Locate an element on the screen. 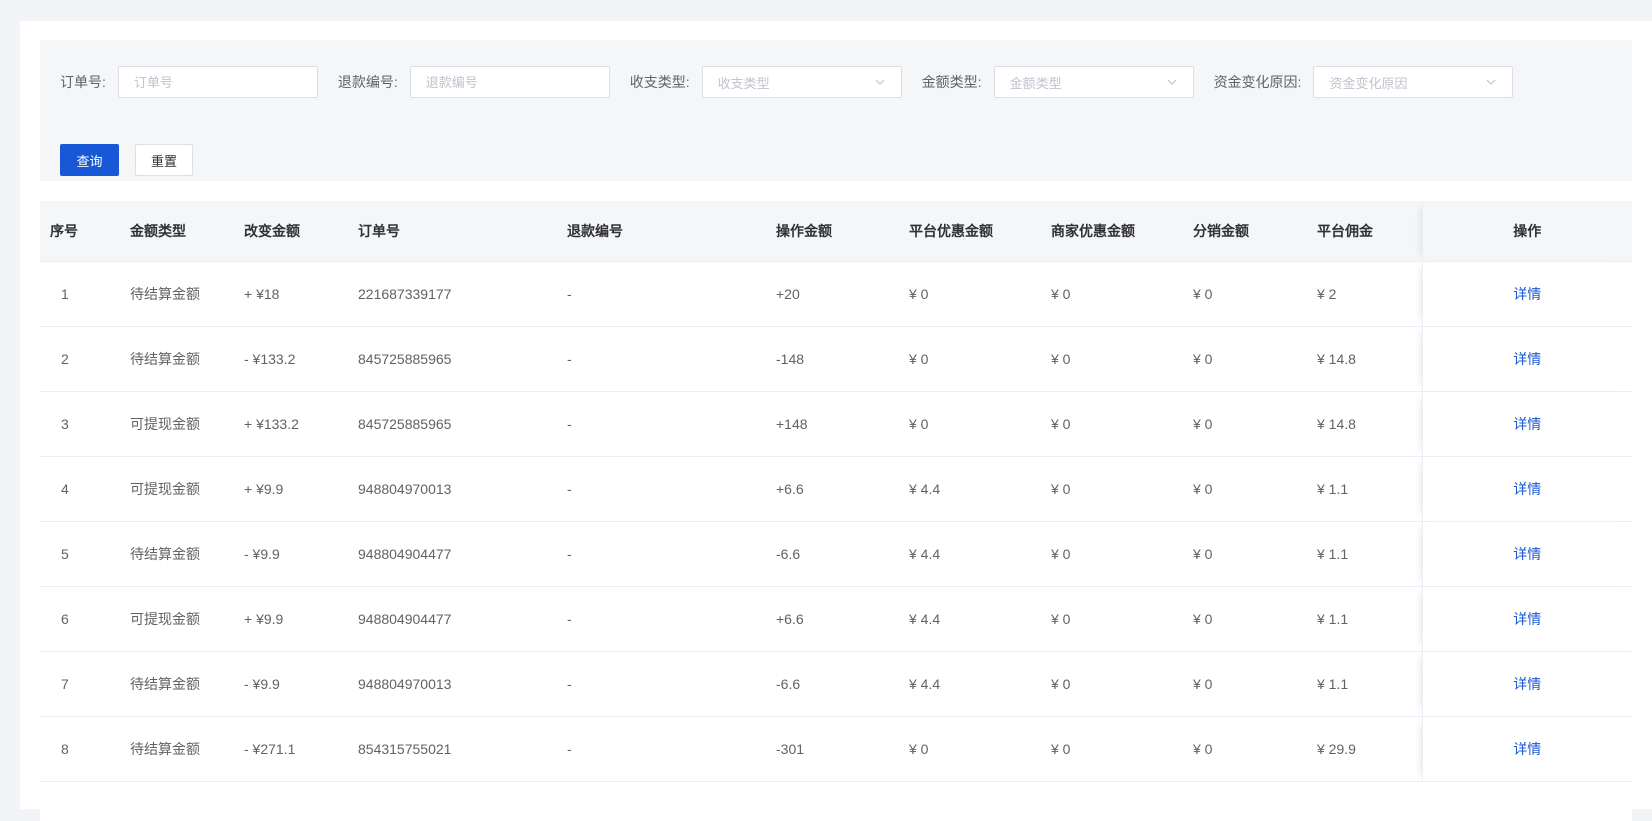 The width and height of the screenshot is (1652, 821). button-row: 查询 重置 is located at coordinates (126, 160).